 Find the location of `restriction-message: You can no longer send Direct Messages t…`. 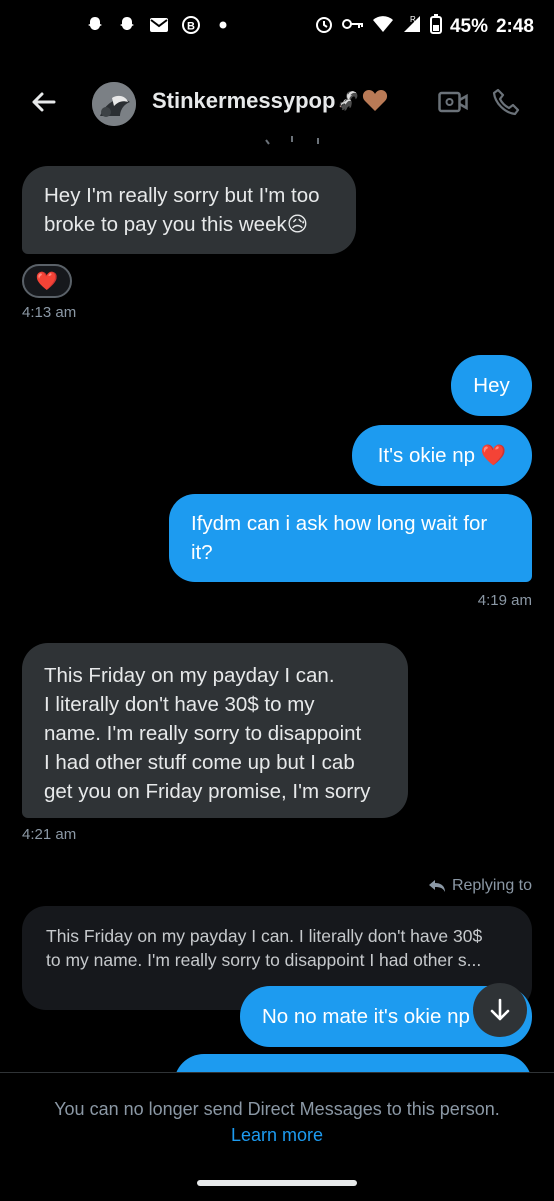

restriction-message: You can no longer send Direct Messages t… is located at coordinates (277, 1109).